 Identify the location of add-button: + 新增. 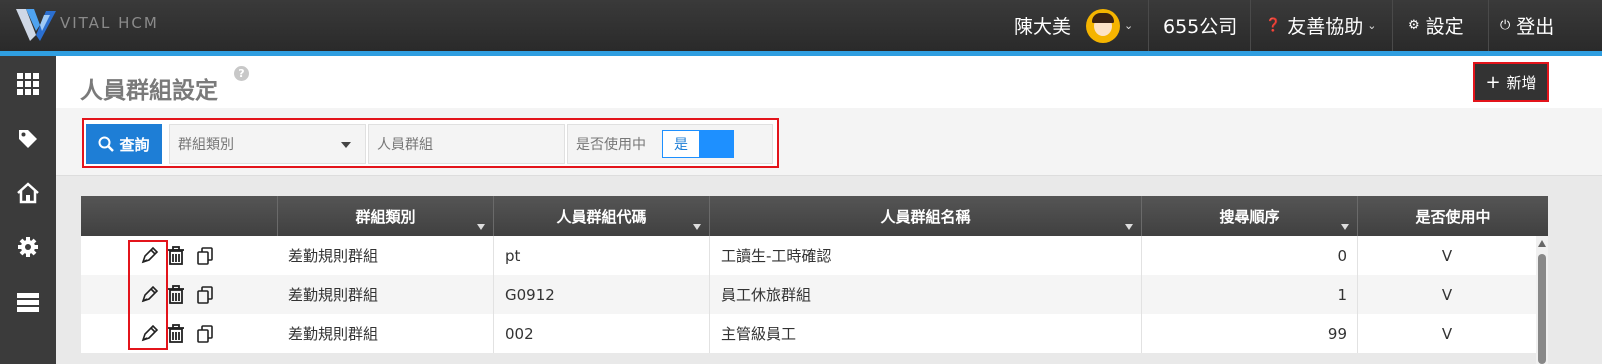
(1511, 82).